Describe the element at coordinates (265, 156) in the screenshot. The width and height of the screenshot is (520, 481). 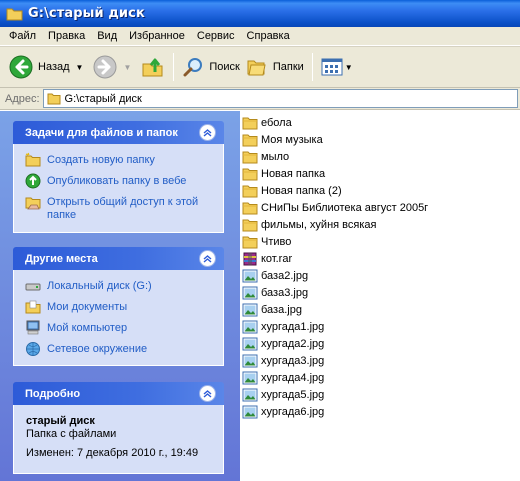
I see `file-item: мыло` at that location.